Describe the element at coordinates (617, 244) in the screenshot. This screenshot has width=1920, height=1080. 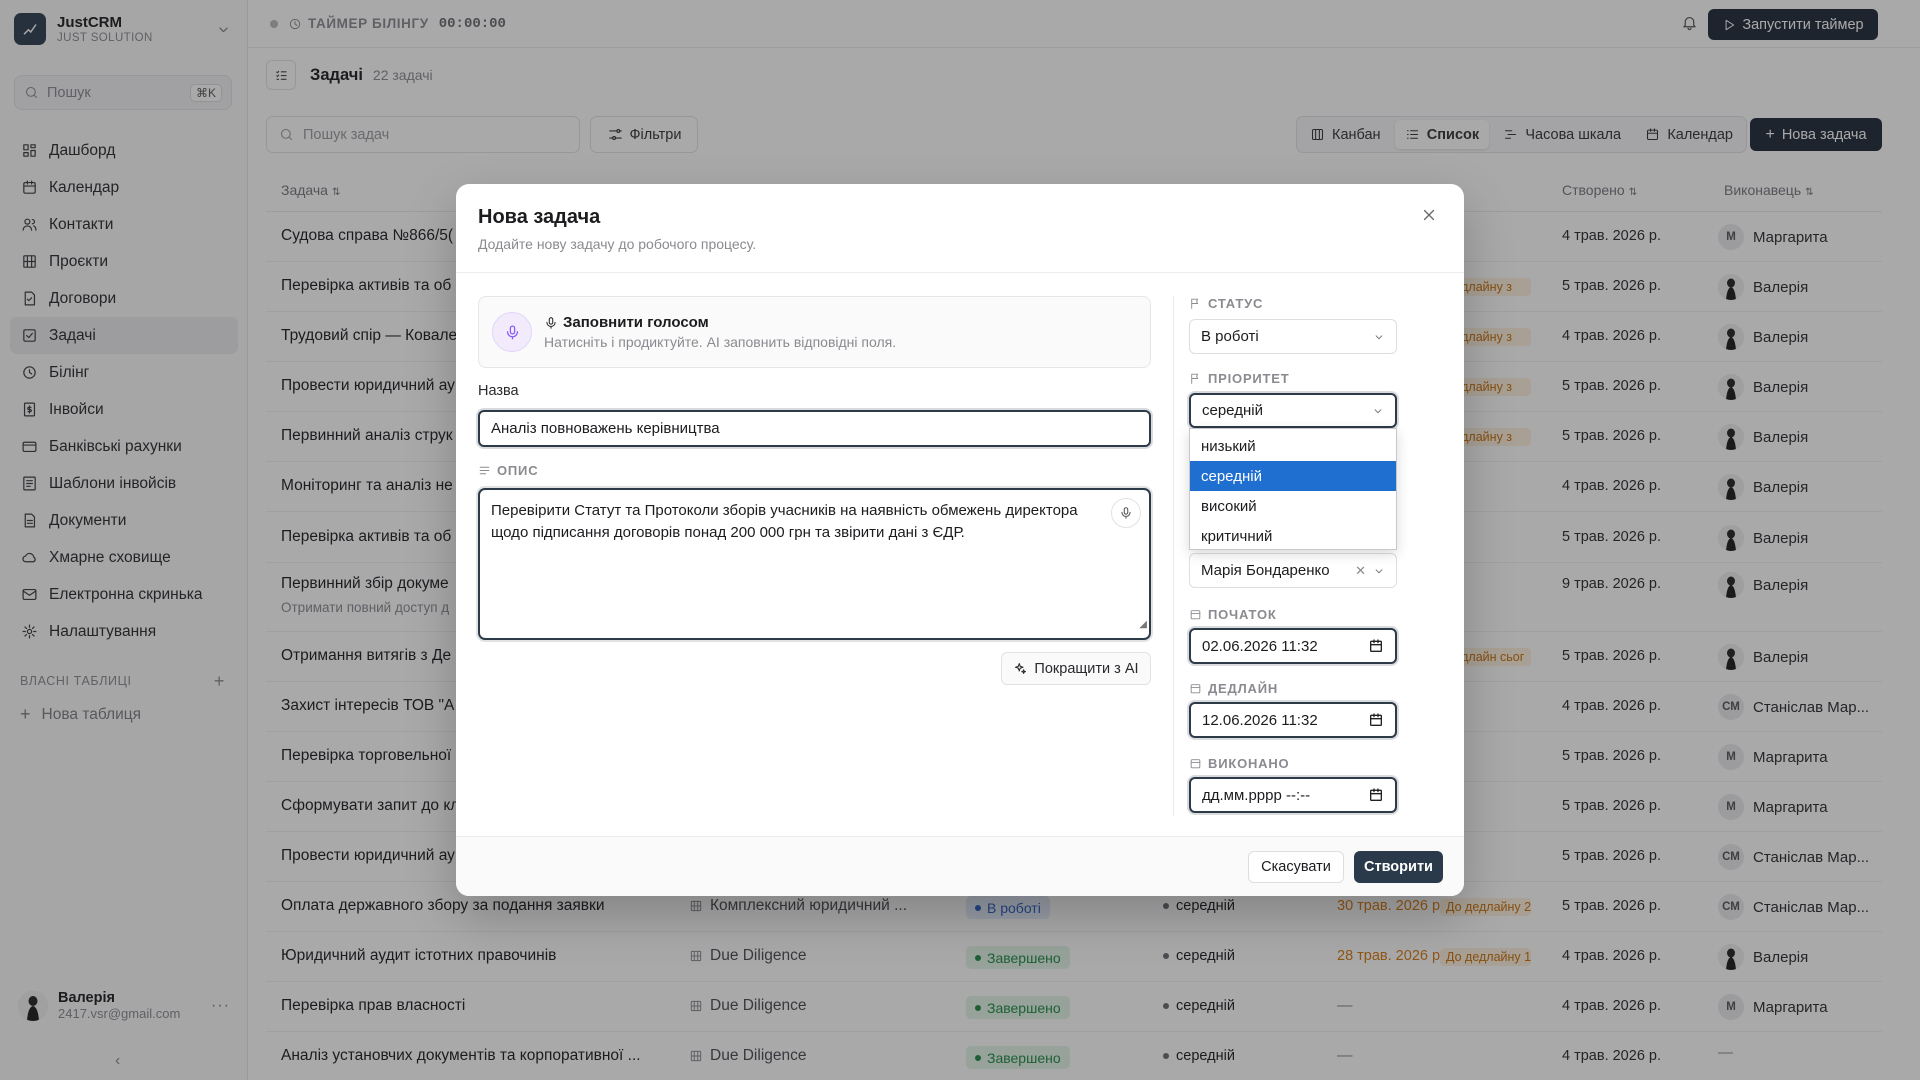
I see `dialog-description: Додайте нову задачу до робочого процесу.` at that location.